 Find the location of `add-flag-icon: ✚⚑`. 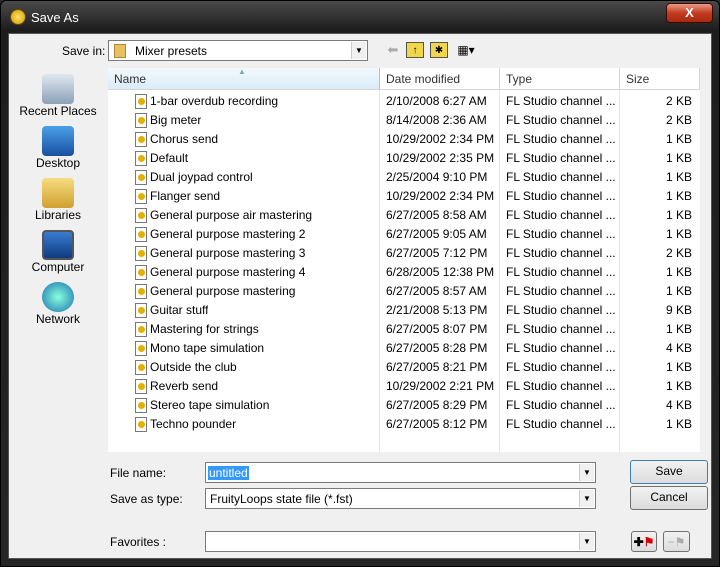

add-flag-icon: ✚⚑ is located at coordinates (644, 542).